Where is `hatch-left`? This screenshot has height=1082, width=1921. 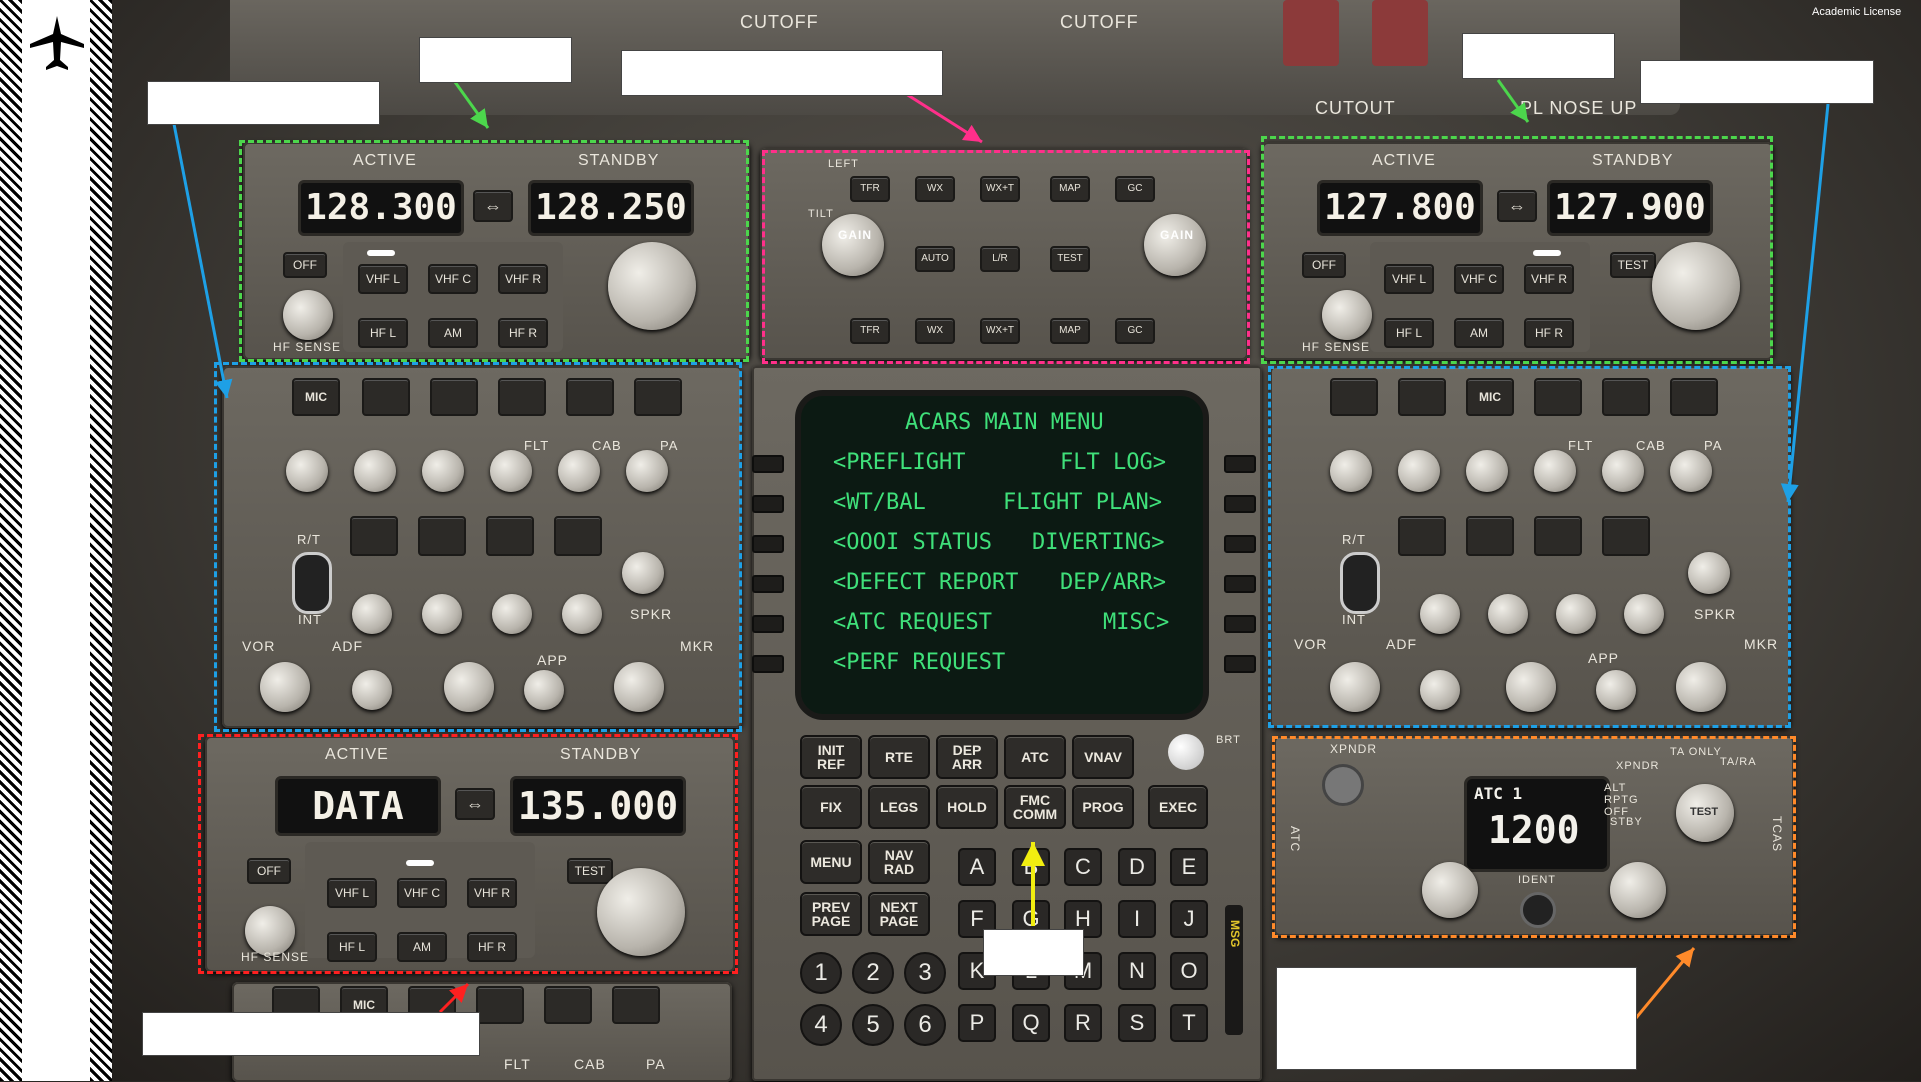 hatch-left is located at coordinates (11, 540).